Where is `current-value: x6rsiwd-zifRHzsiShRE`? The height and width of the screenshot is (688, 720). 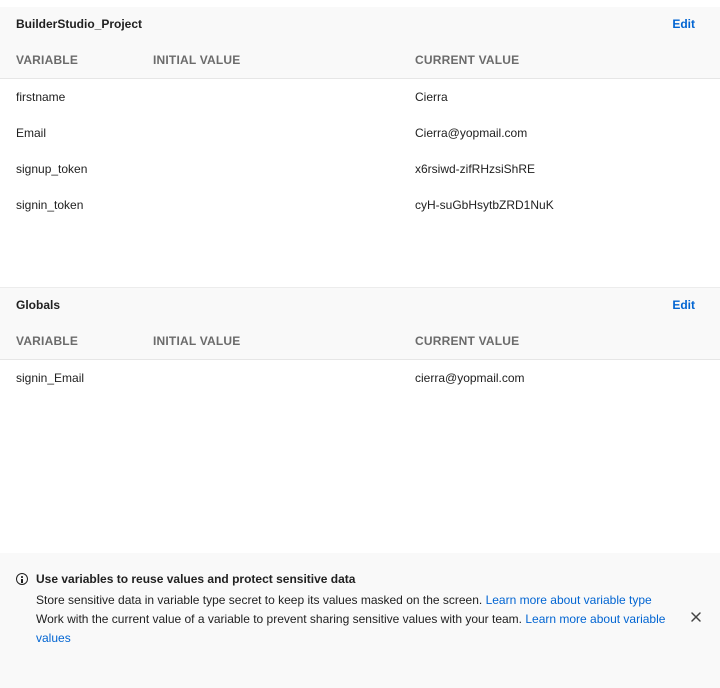 current-value: x6rsiwd-zifRHzsiShRE is located at coordinates (475, 169).